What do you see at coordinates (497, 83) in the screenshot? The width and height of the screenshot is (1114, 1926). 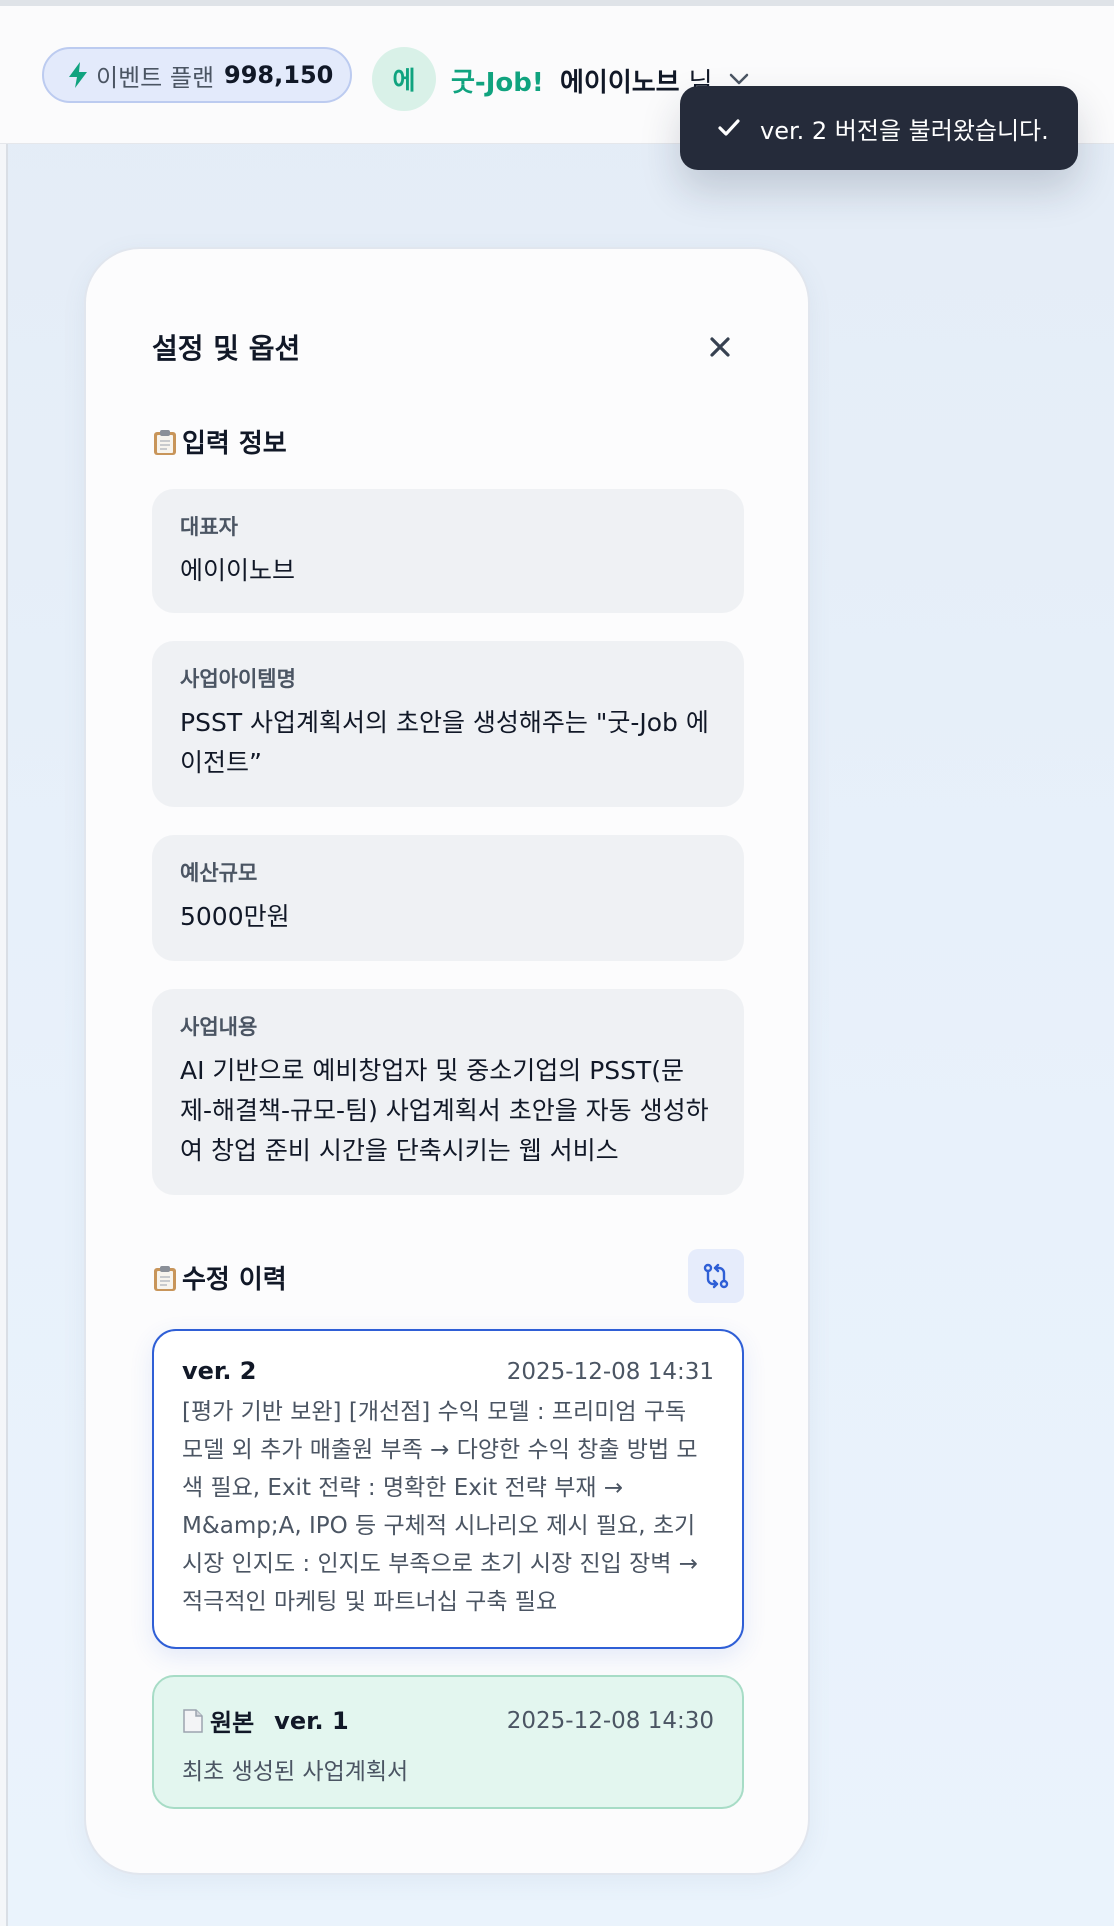 I see `brand-name: 굿-Job!` at bounding box center [497, 83].